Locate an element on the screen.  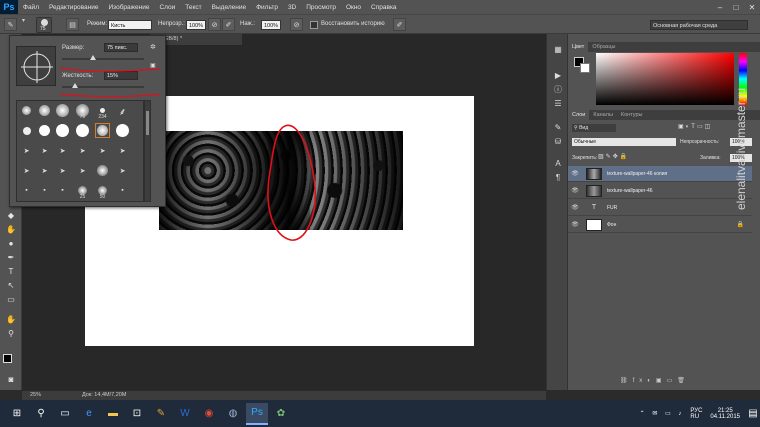
menu-view: Просмотр is located at coordinates (321, 7).